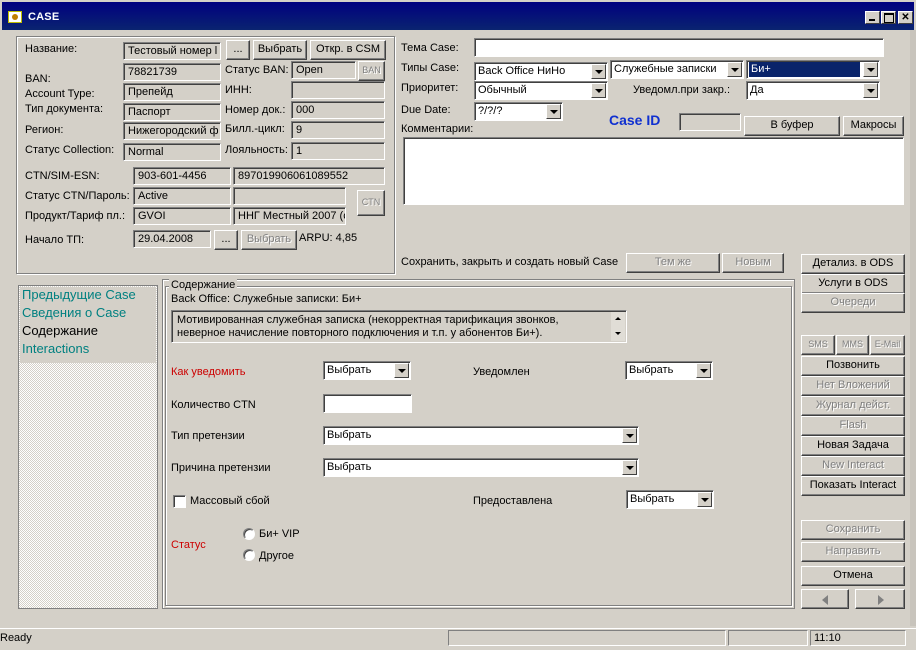 The height and width of the screenshot is (650, 916). What do you see at coordinates (172, 112) in the screenshot?
I see `doc-type-field: Паспорт` at bounding box center [172, 112].